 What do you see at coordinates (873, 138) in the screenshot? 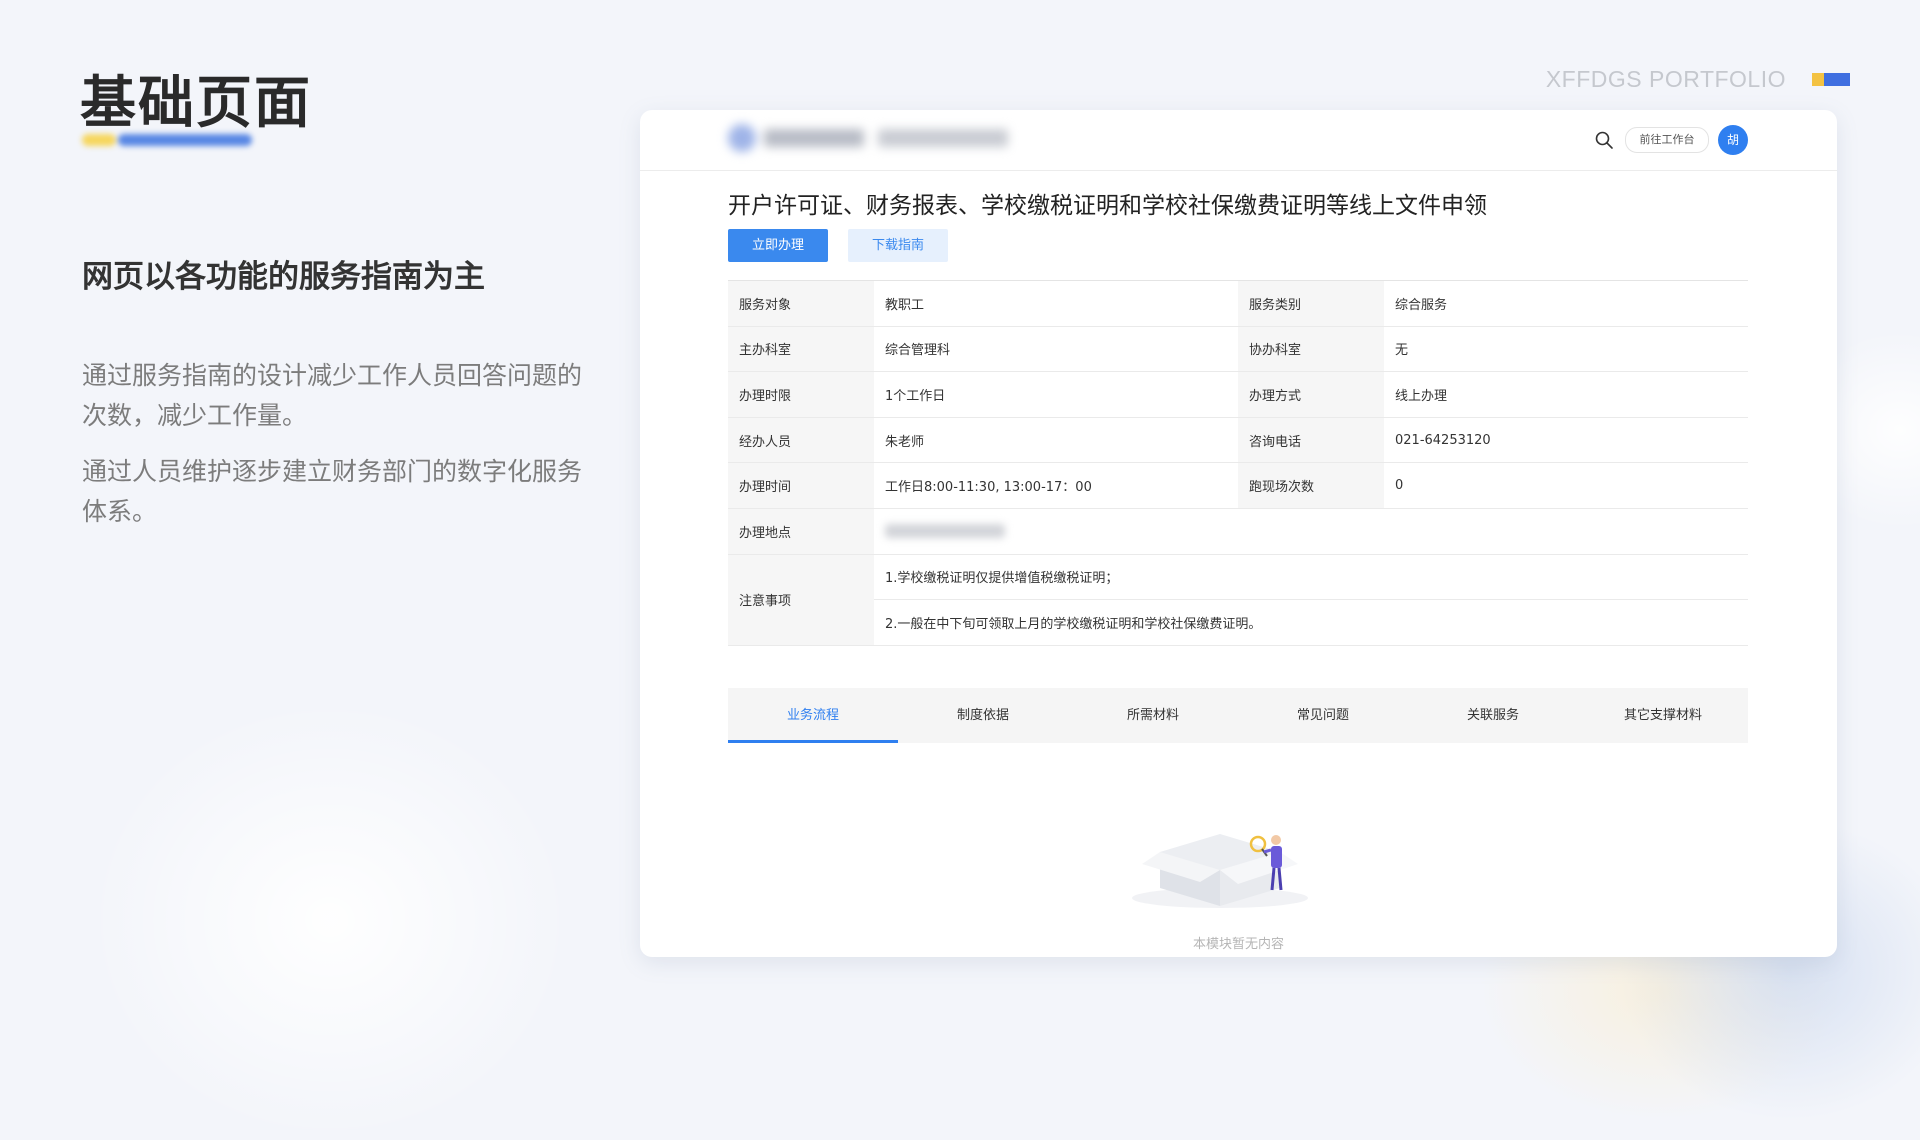
I see `site-logo` at bounding box center [873, 138].